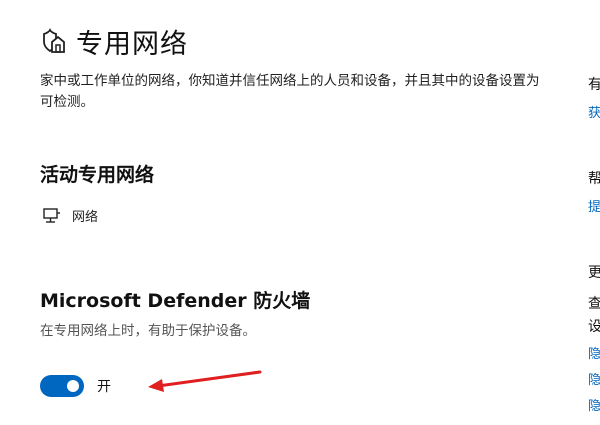 The height and width of the screenshot is (425, 600). I want to click on title-row: 专用网络, so click(113, 41).